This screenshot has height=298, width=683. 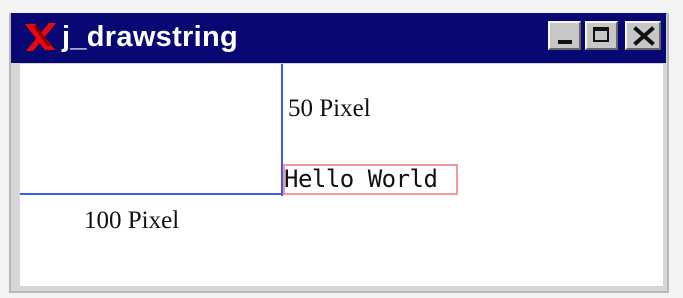 I want to click on close-icon, so click(x=644, y=36).